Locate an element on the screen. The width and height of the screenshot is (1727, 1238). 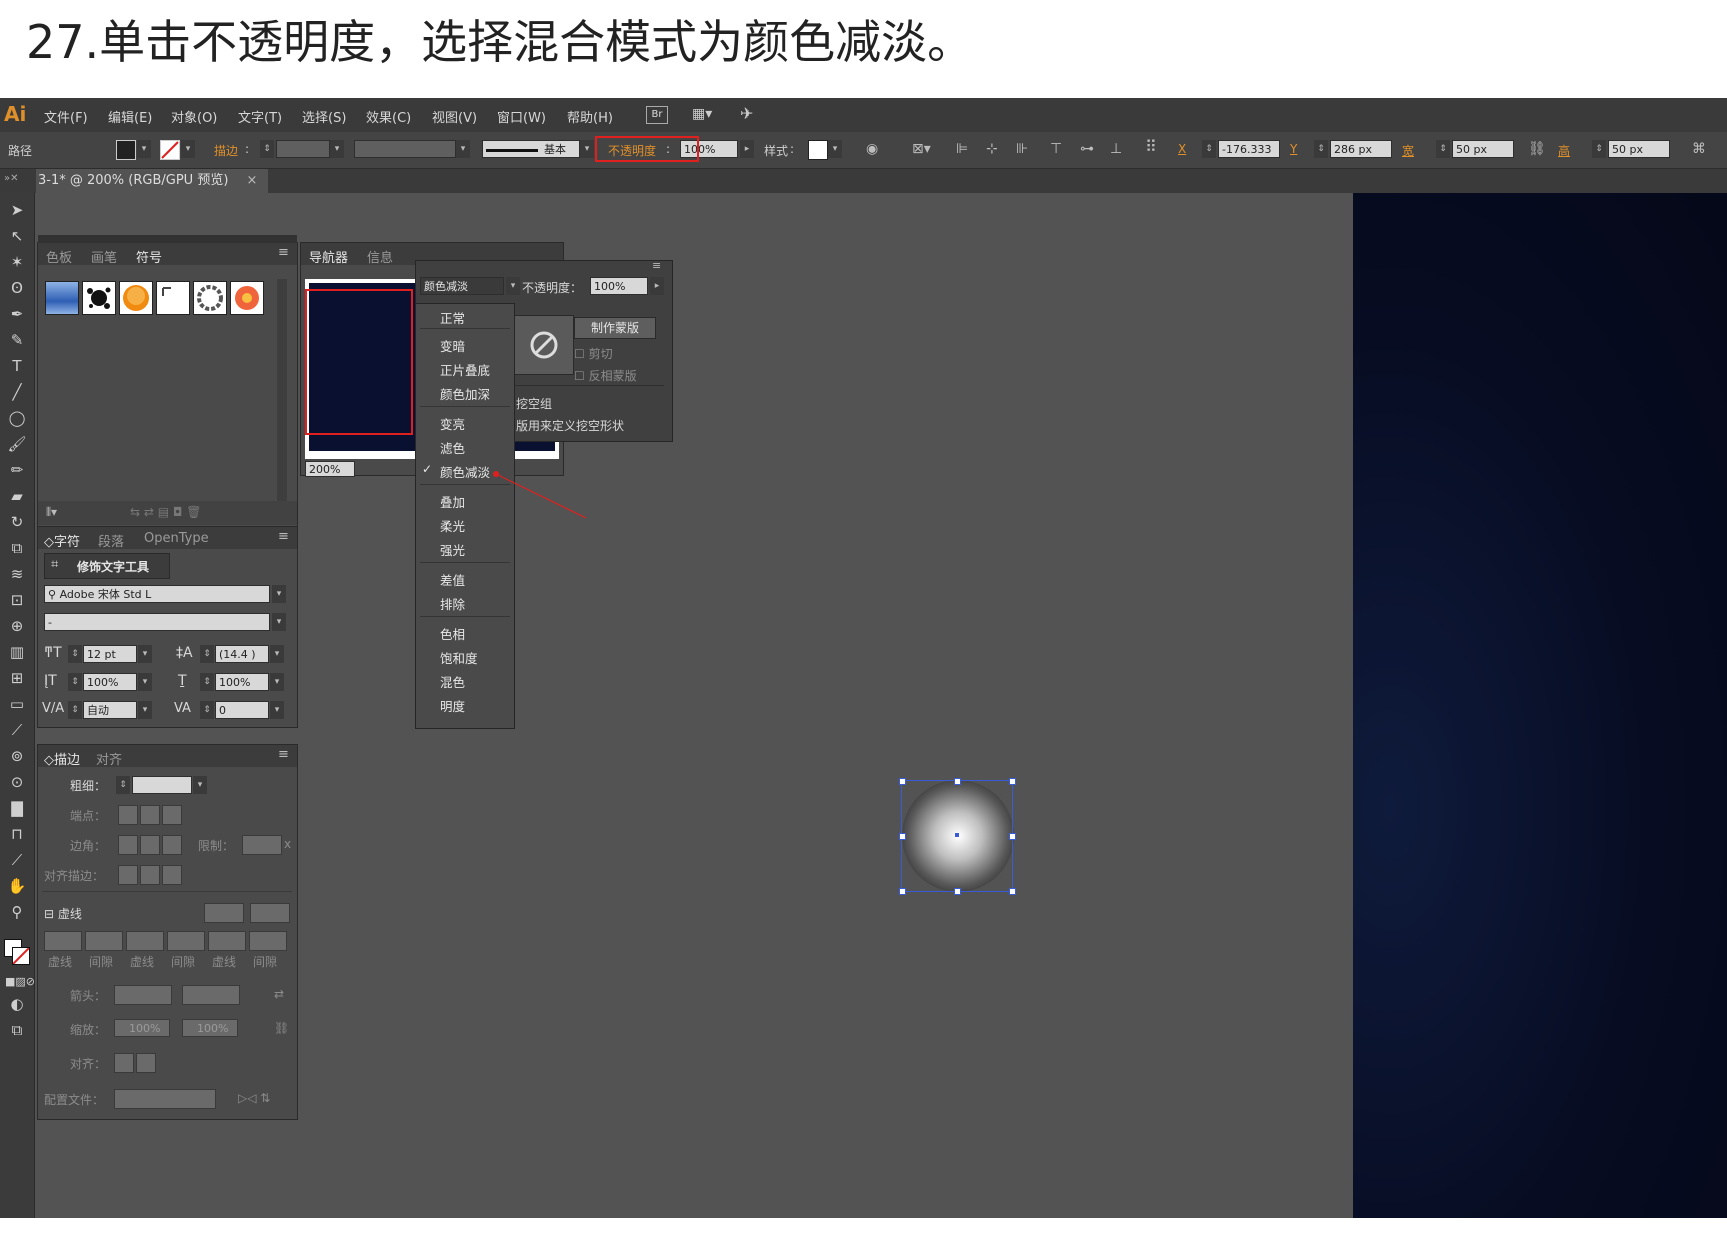
align-center-stroke-icon is located at coordinates (128, 875).